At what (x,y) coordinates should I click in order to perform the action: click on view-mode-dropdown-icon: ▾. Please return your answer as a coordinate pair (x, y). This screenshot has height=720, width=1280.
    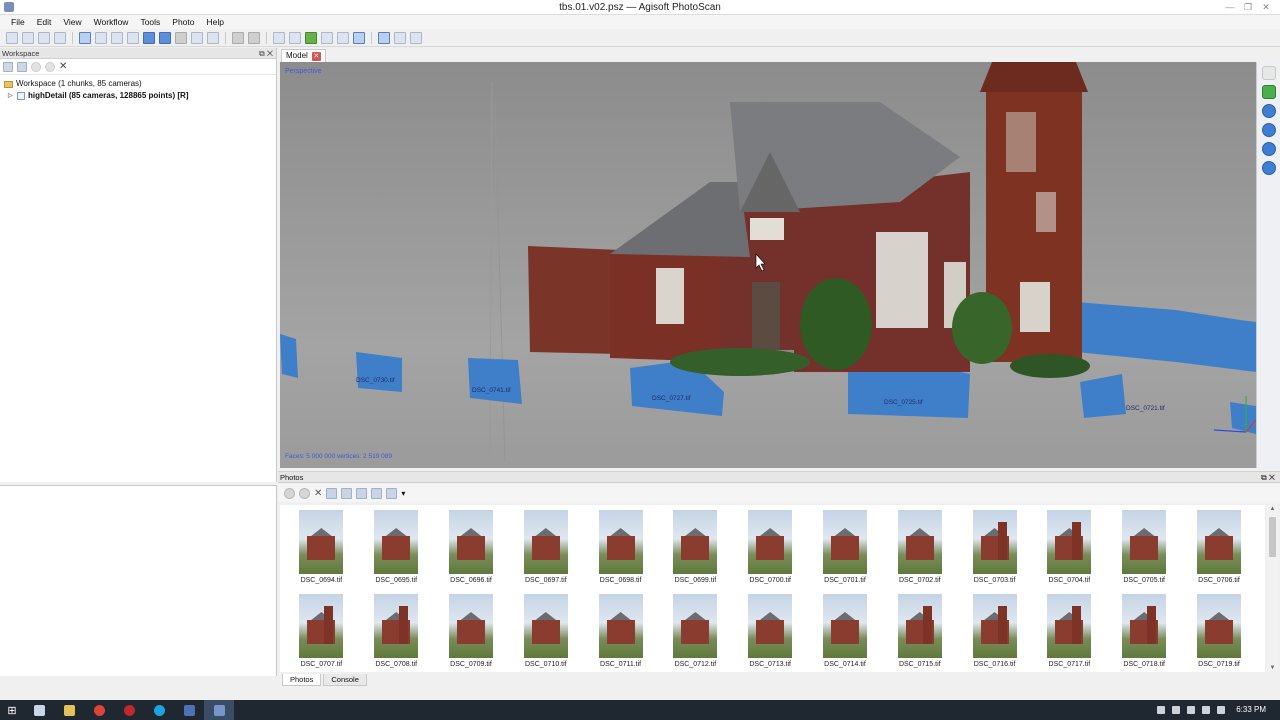
    Looking at the image, I should click on (403, 493).